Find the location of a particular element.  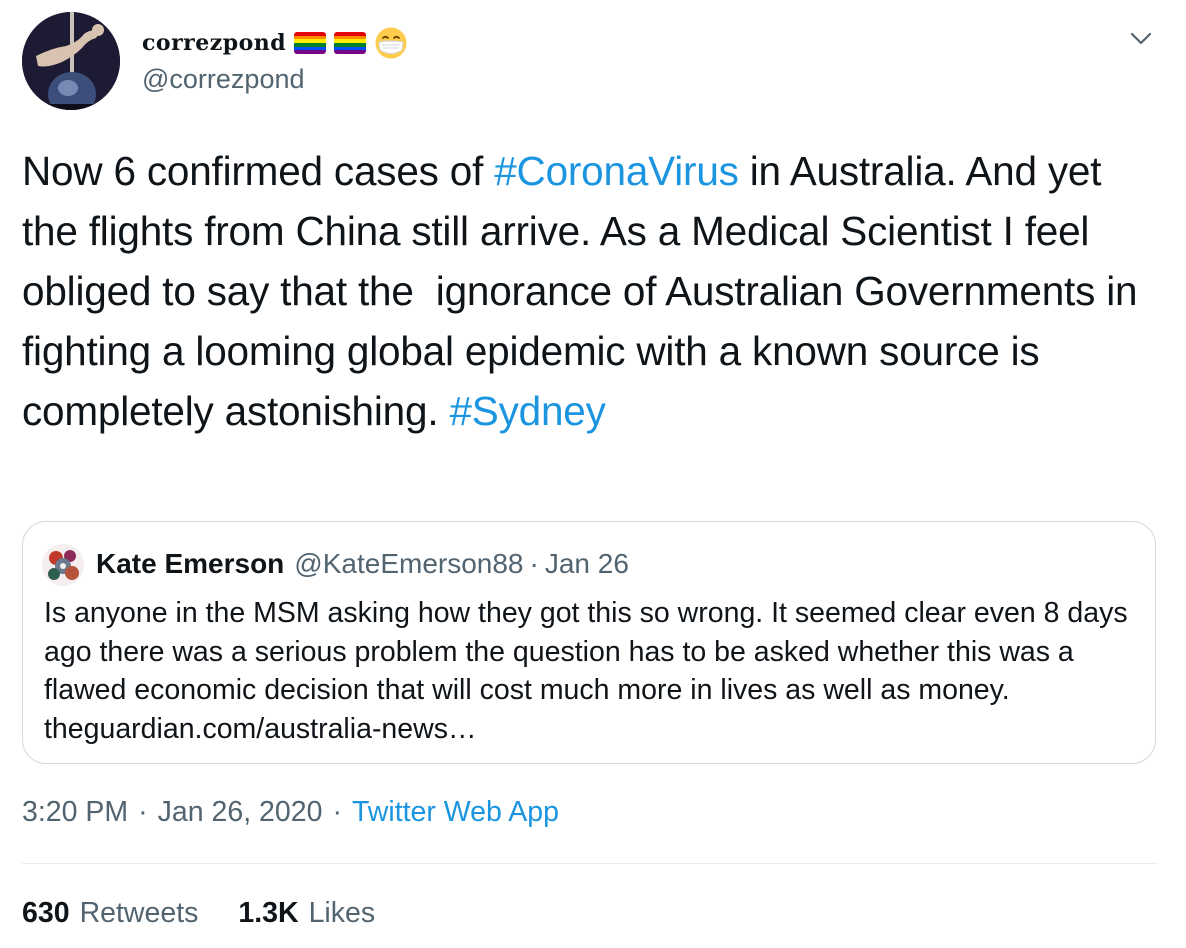

author-avatar is located at coordinates (71, 61).